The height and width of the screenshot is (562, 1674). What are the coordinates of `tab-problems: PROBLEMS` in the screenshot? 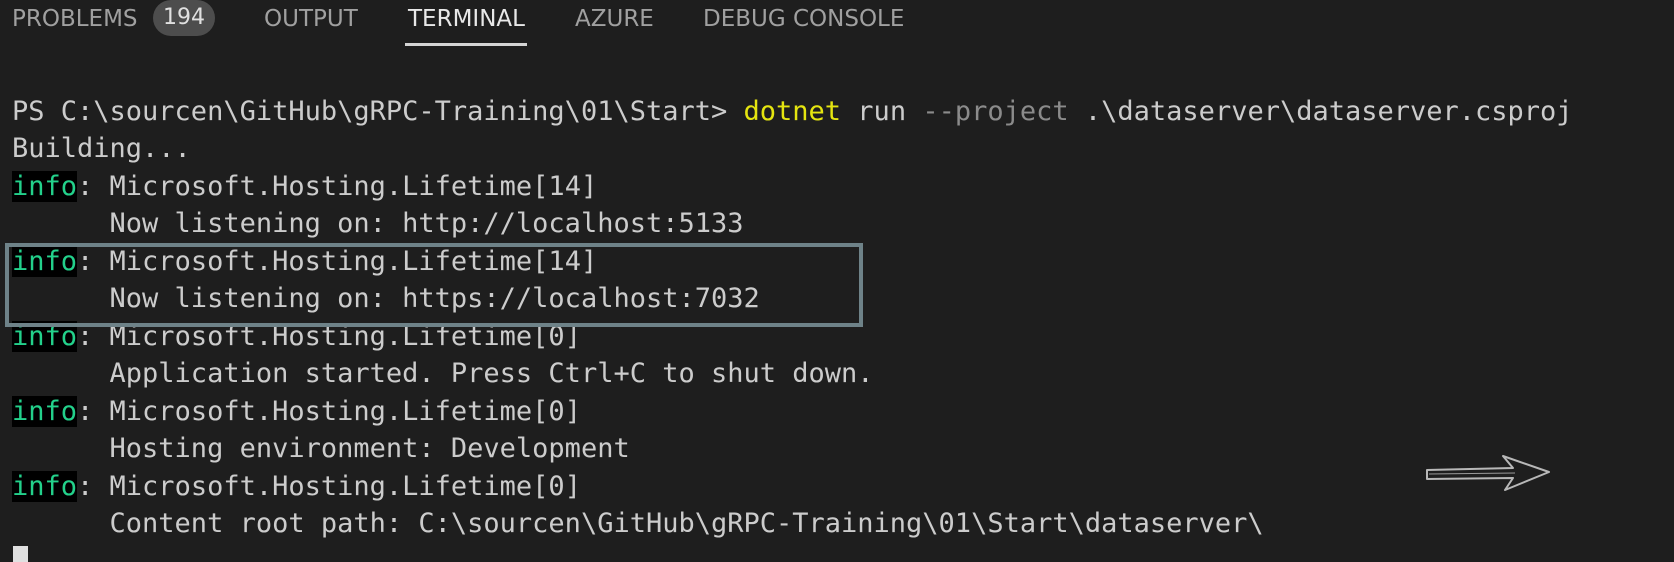 It's located at (75, 19).